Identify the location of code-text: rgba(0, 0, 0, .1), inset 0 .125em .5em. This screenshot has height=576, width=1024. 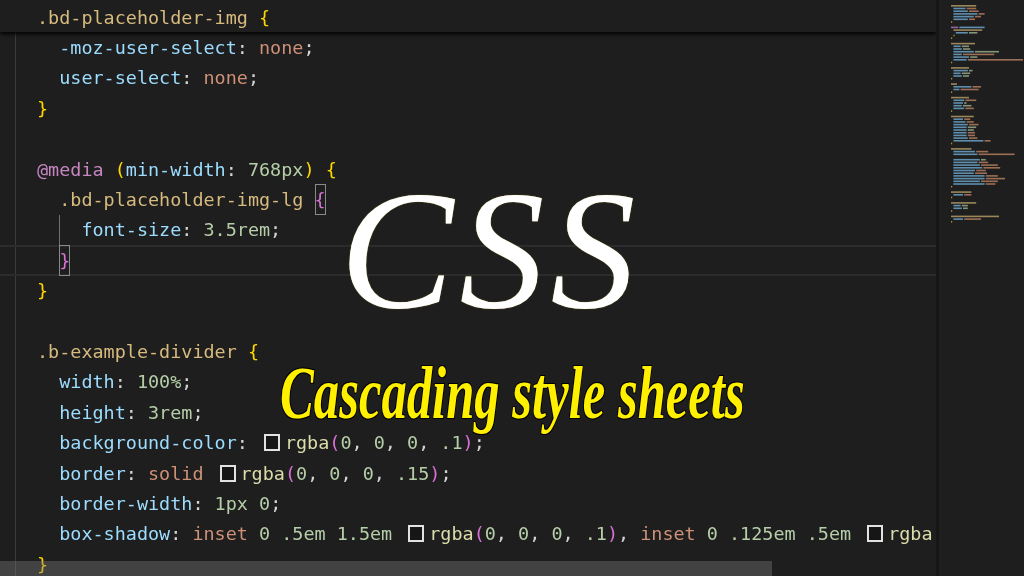
(640, 534).